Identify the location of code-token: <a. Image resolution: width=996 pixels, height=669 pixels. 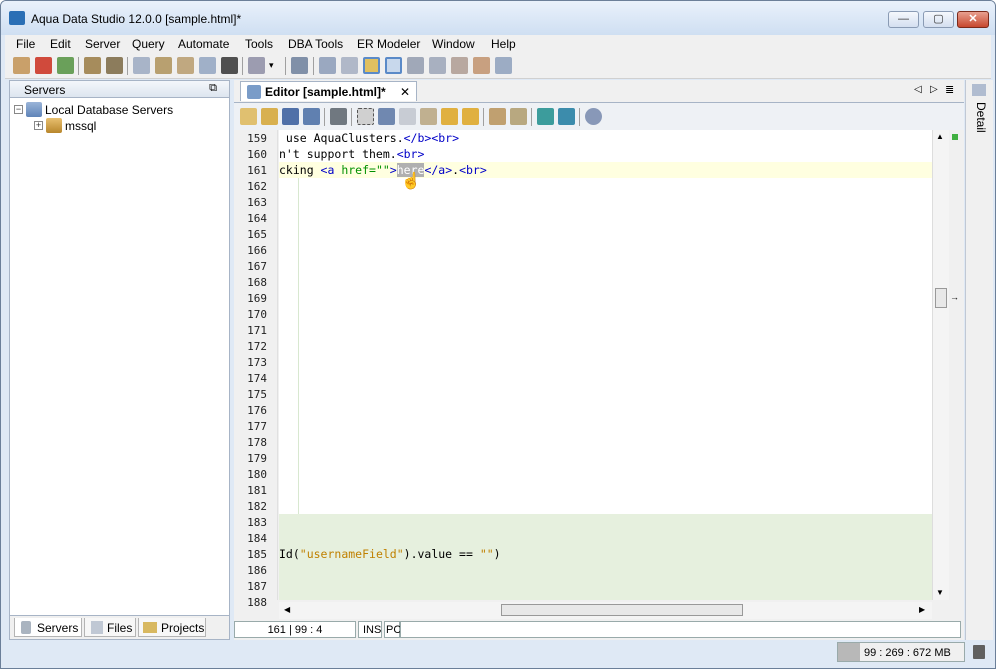
(331, 170).